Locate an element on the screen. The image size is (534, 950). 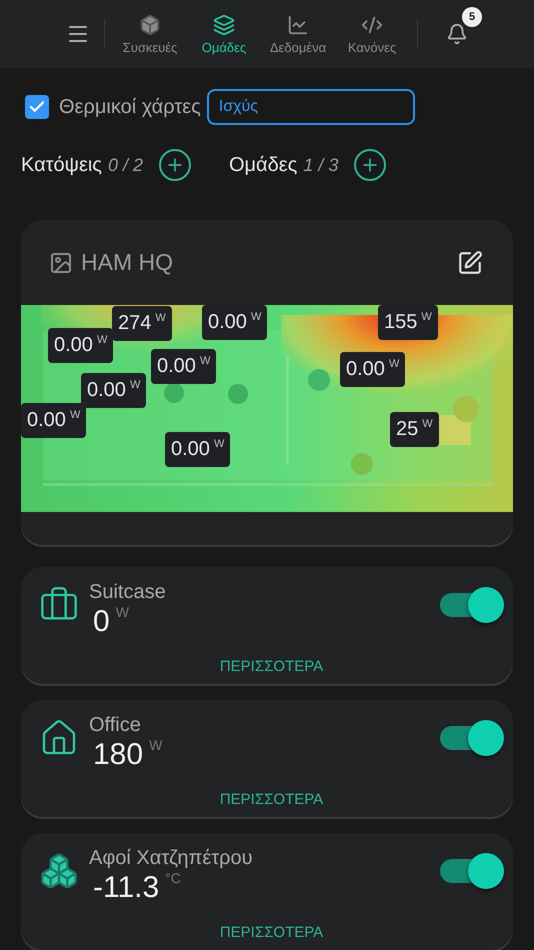
checkbox is located at coordinates (37, 107).